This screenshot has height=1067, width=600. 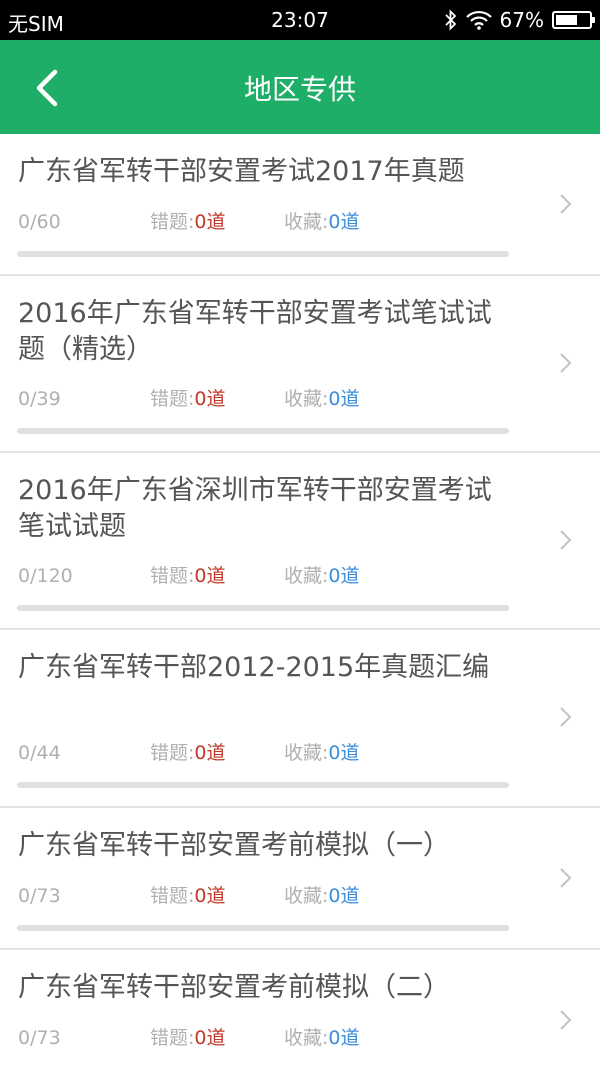 What do you see at coordinates (45, 576) in the screenshot?
I see `exam-progress-text: 0/120` at bounding box center [45, 576].